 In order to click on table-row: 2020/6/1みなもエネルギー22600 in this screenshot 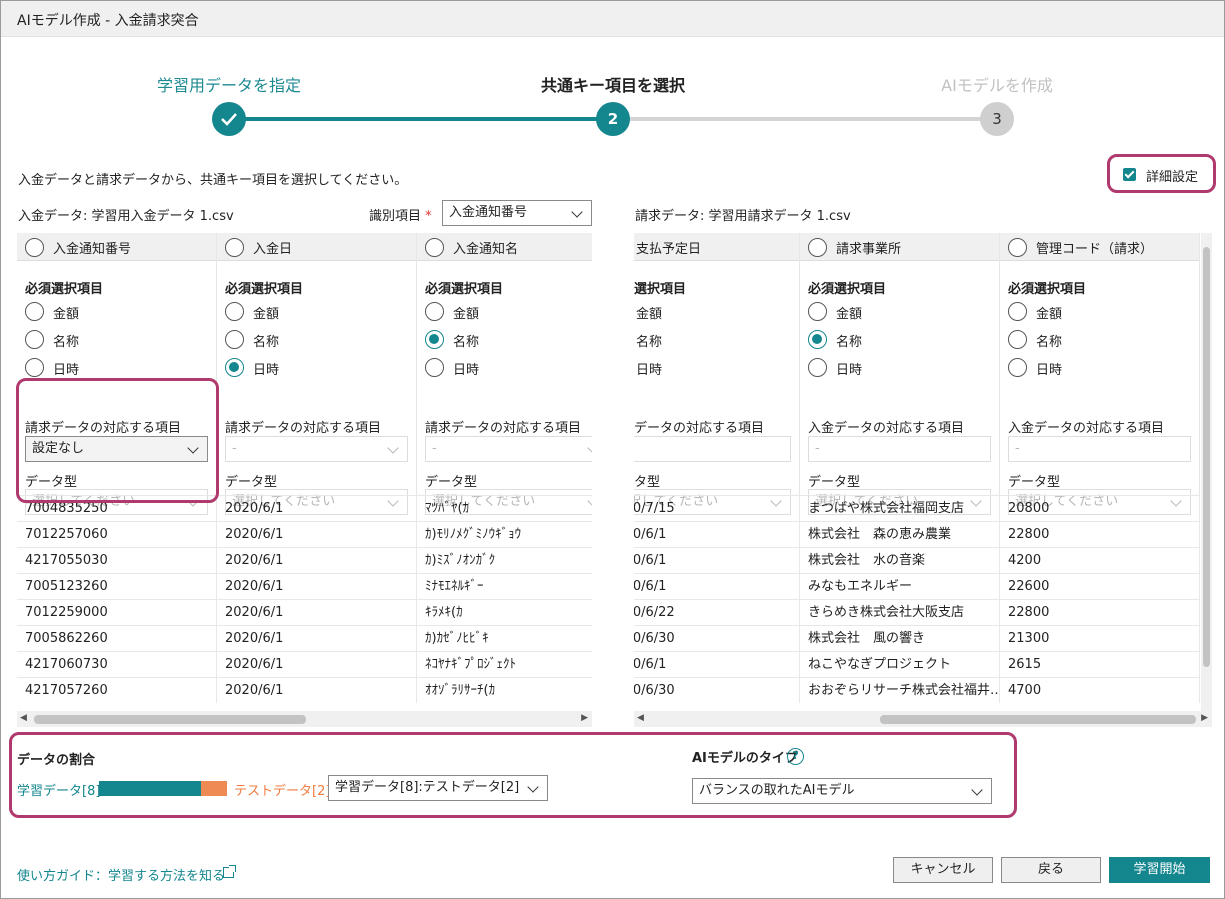, I will do `click(917, 586)`.